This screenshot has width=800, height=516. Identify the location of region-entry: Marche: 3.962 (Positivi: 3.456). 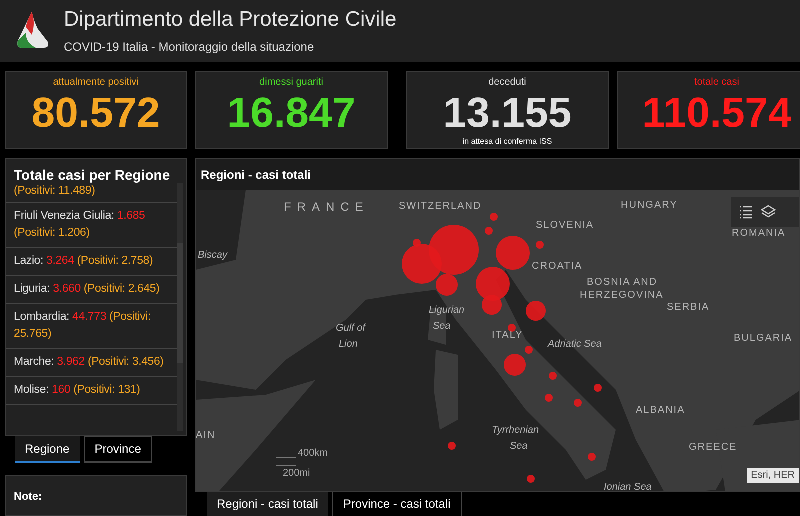
(89, 362).